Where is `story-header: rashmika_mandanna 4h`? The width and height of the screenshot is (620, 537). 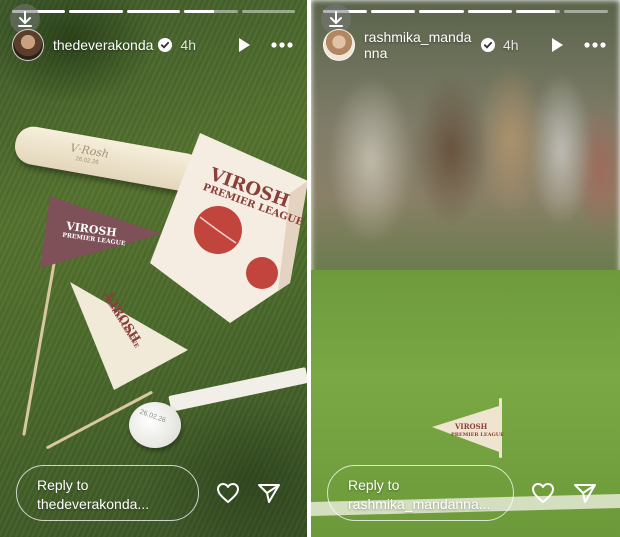 story-header: rashmika_mandanna 4h is located at coordinates (465, 45).